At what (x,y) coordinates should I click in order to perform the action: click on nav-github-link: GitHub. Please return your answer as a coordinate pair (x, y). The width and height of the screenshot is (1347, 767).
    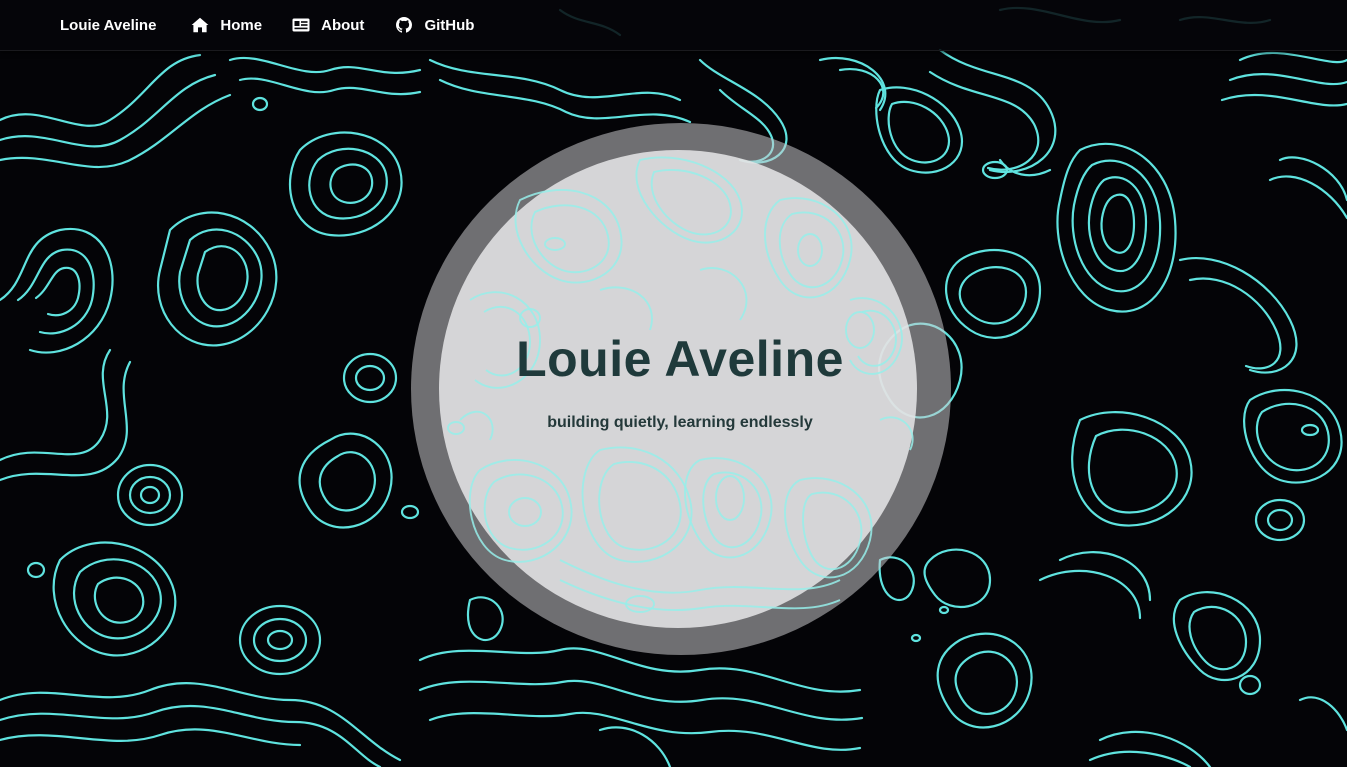
    Looking at the image, I should click on (434, 25).